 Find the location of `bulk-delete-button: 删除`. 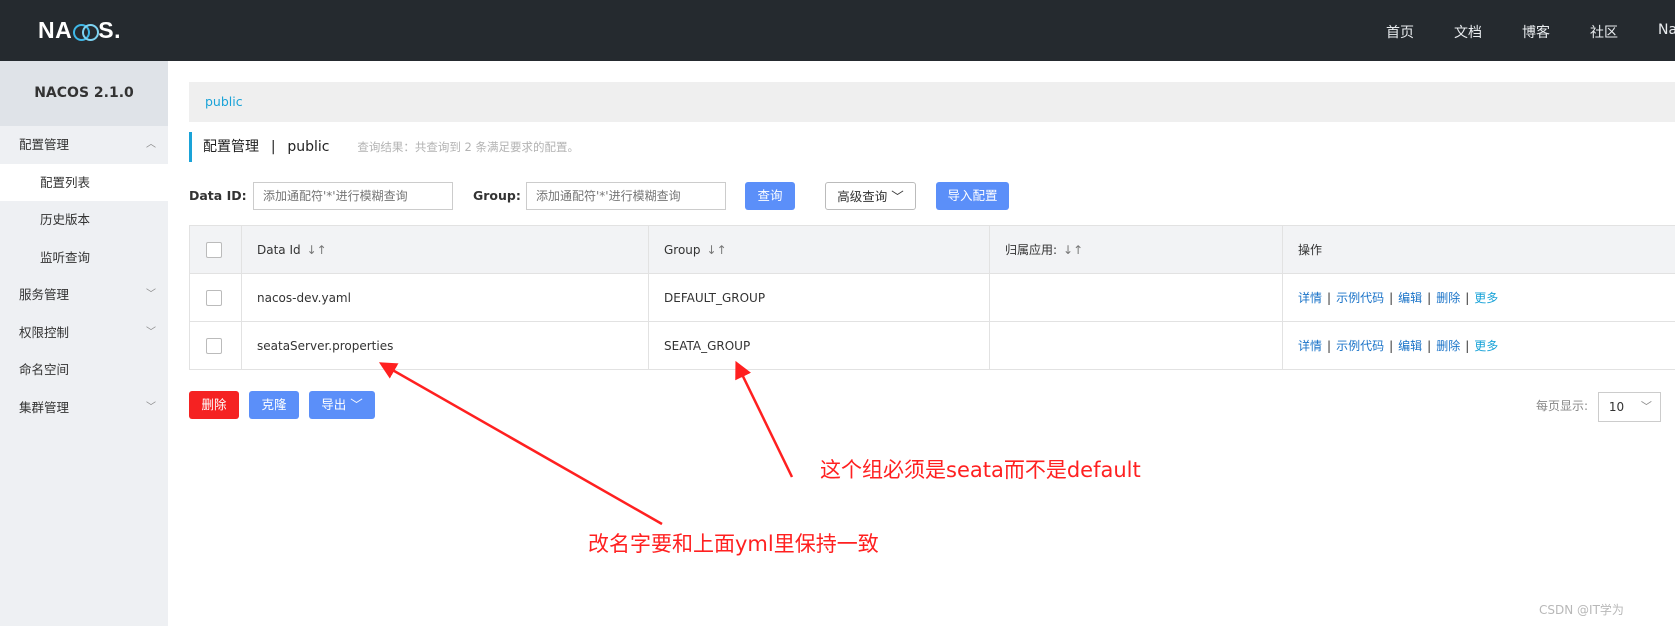

bulk-delete-button: 删除 is located at coordinates (214, 405).